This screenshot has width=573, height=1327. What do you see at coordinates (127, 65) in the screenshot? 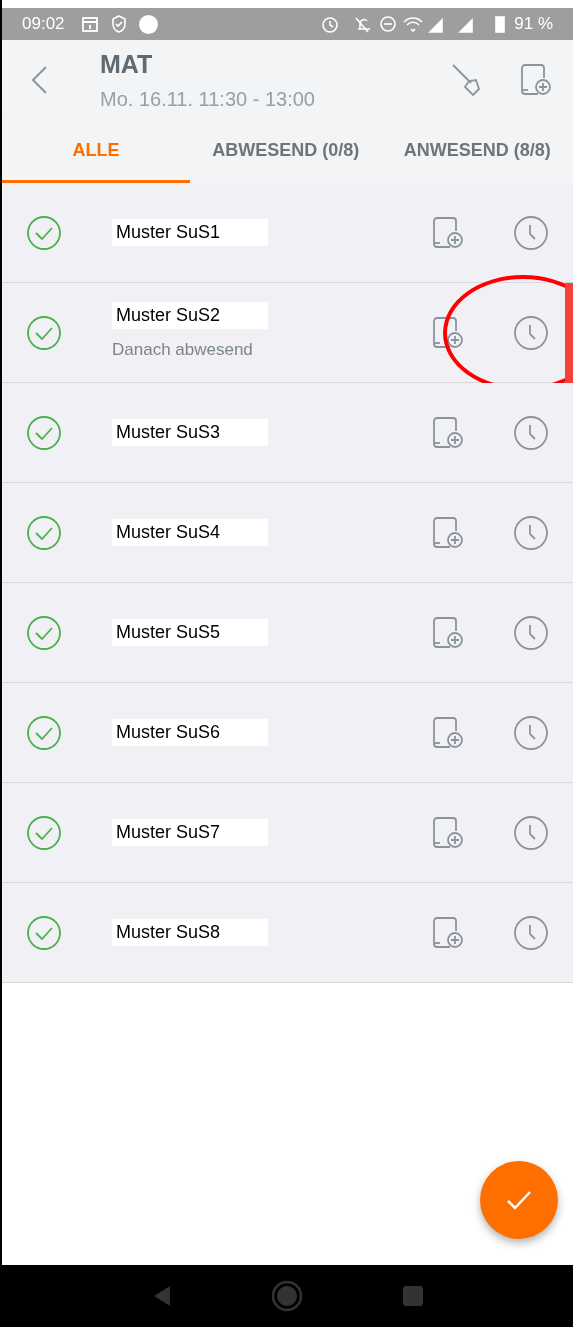
I see `header-title: MAT` at bounding box center [127, 65].